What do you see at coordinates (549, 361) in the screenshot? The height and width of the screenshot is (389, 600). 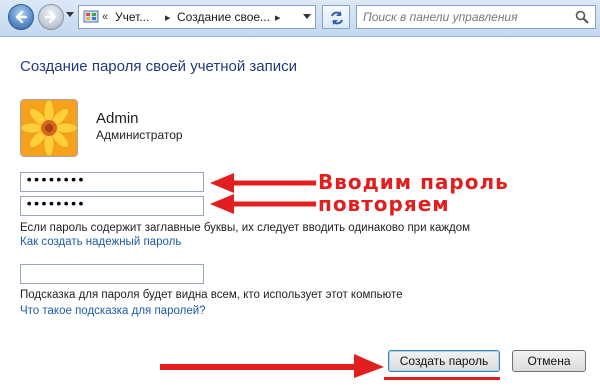 I see `cancel-button: Отмена` at bounding box center [549, 361].